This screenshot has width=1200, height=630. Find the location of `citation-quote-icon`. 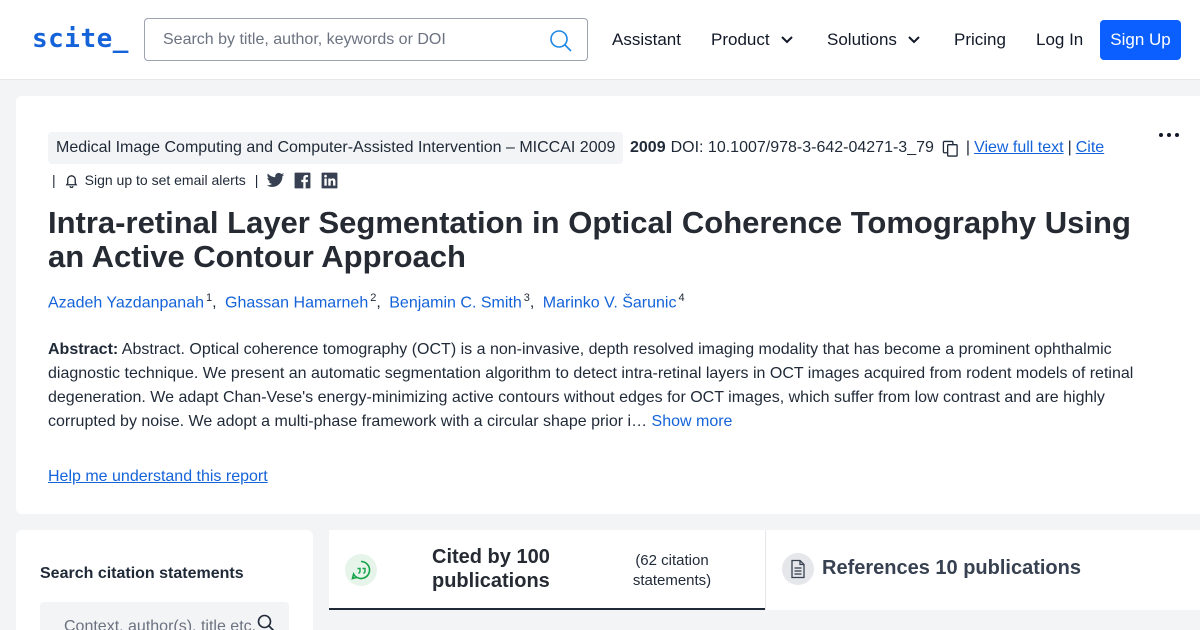

citation-quote-icon is located at coordinates (361, 570).